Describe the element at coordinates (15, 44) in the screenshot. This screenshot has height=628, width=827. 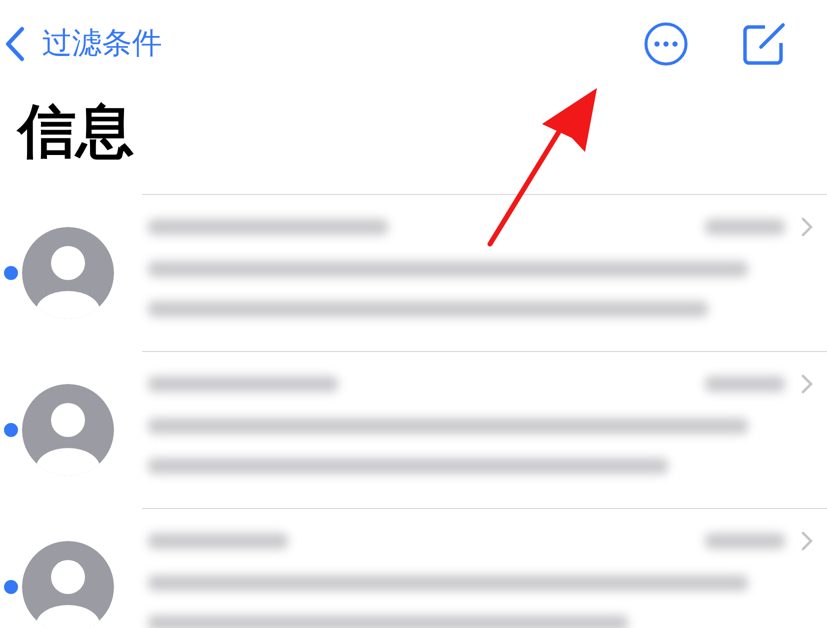
I see `back-chevron-icon` at that location.